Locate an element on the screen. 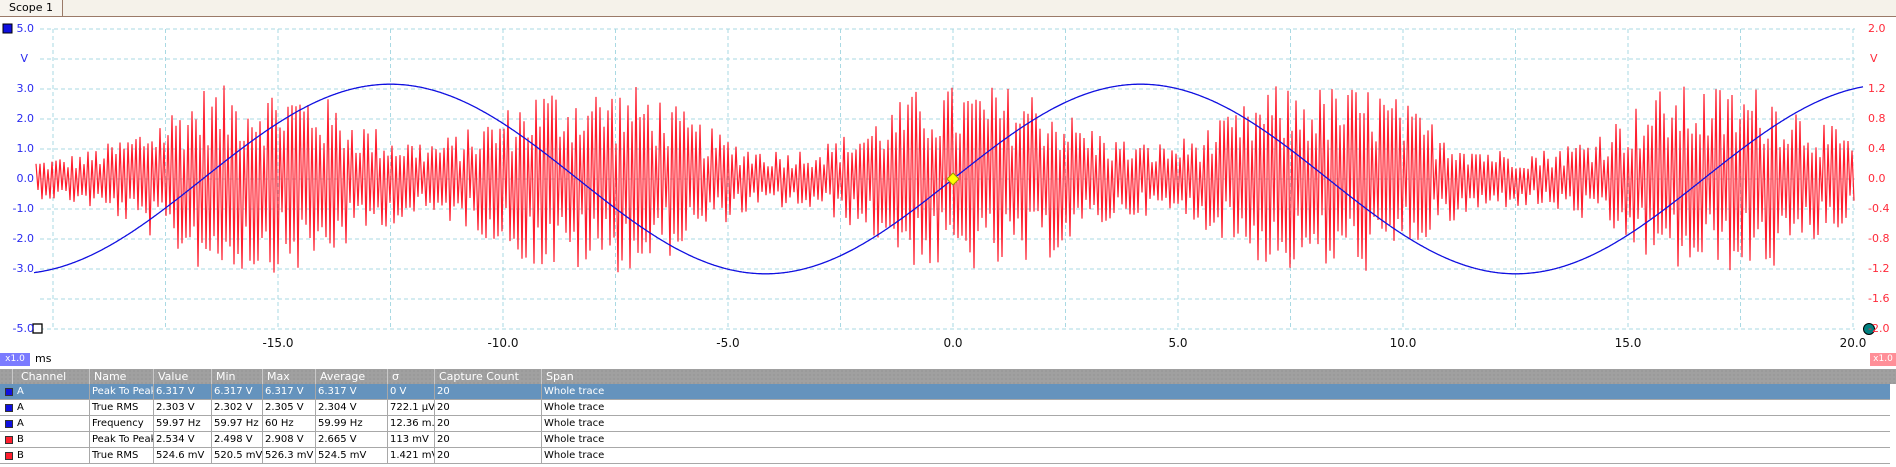  left-axis-tick-label: -1.0 is located at coordinates (23, 208).